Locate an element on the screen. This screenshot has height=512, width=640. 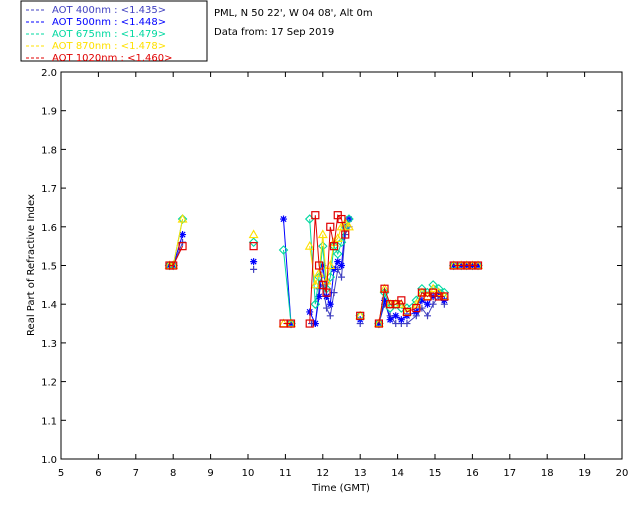
x-tick-label: 8 is located at coordinates (173, 473).